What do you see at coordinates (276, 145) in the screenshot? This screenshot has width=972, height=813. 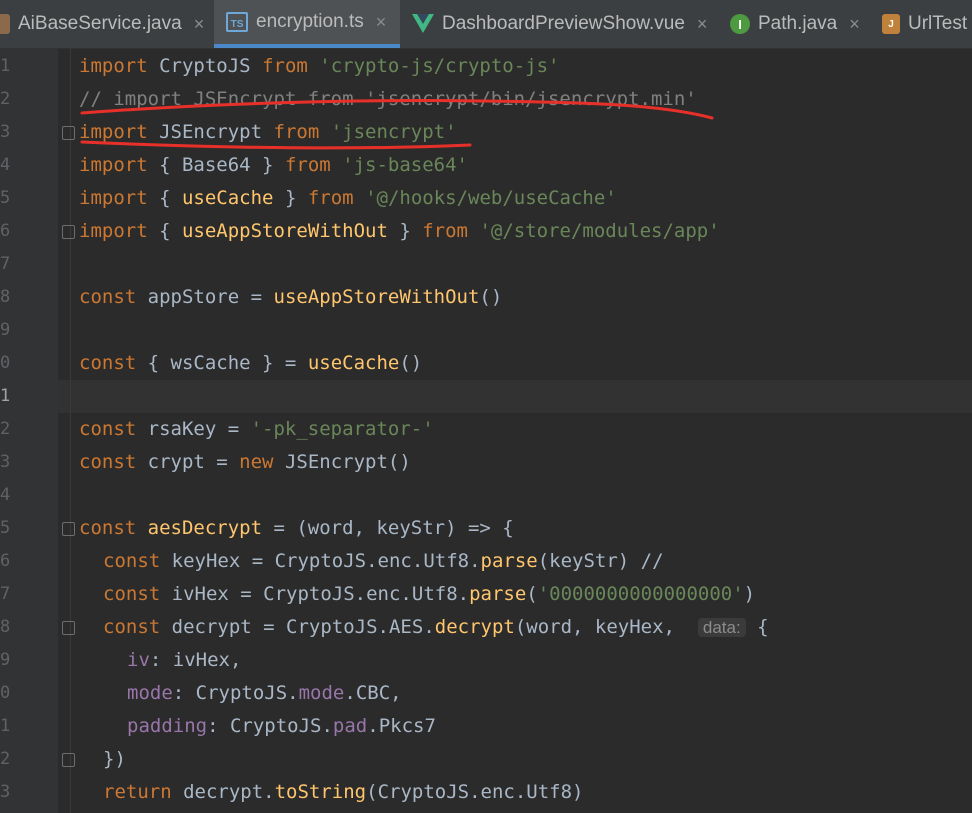 I see `annotation-underline-line3` at bounding box center [276, 145].